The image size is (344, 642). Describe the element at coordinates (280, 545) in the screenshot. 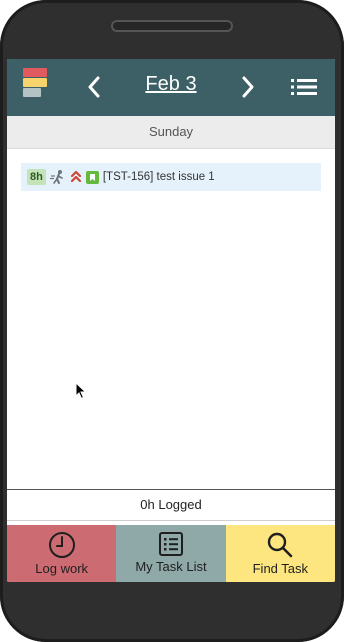

I see `search-icon` at that location.